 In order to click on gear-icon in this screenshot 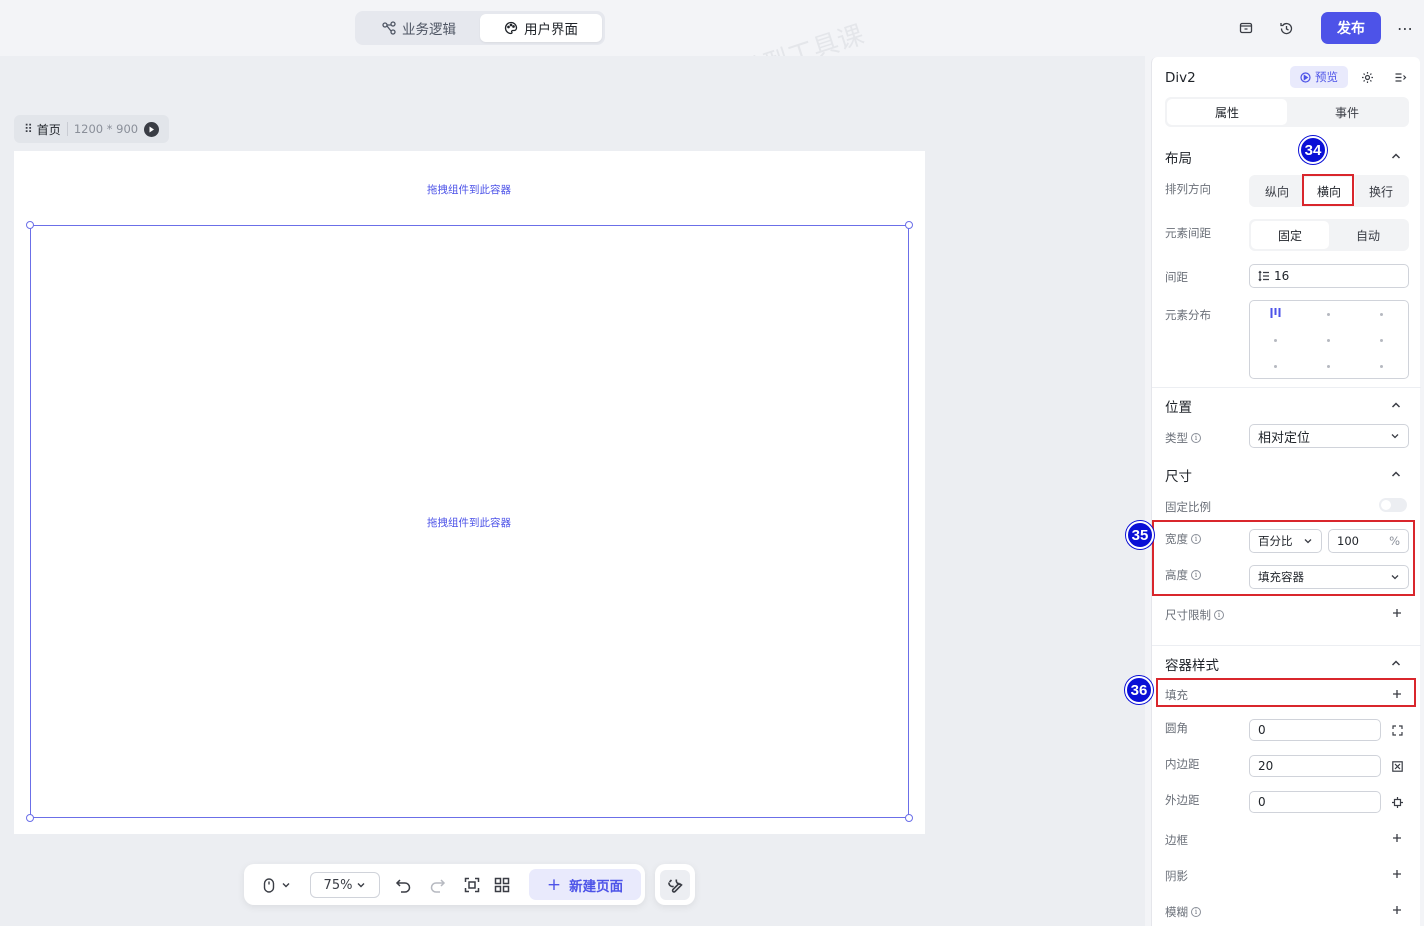, I will do `click(1367, 77)`.